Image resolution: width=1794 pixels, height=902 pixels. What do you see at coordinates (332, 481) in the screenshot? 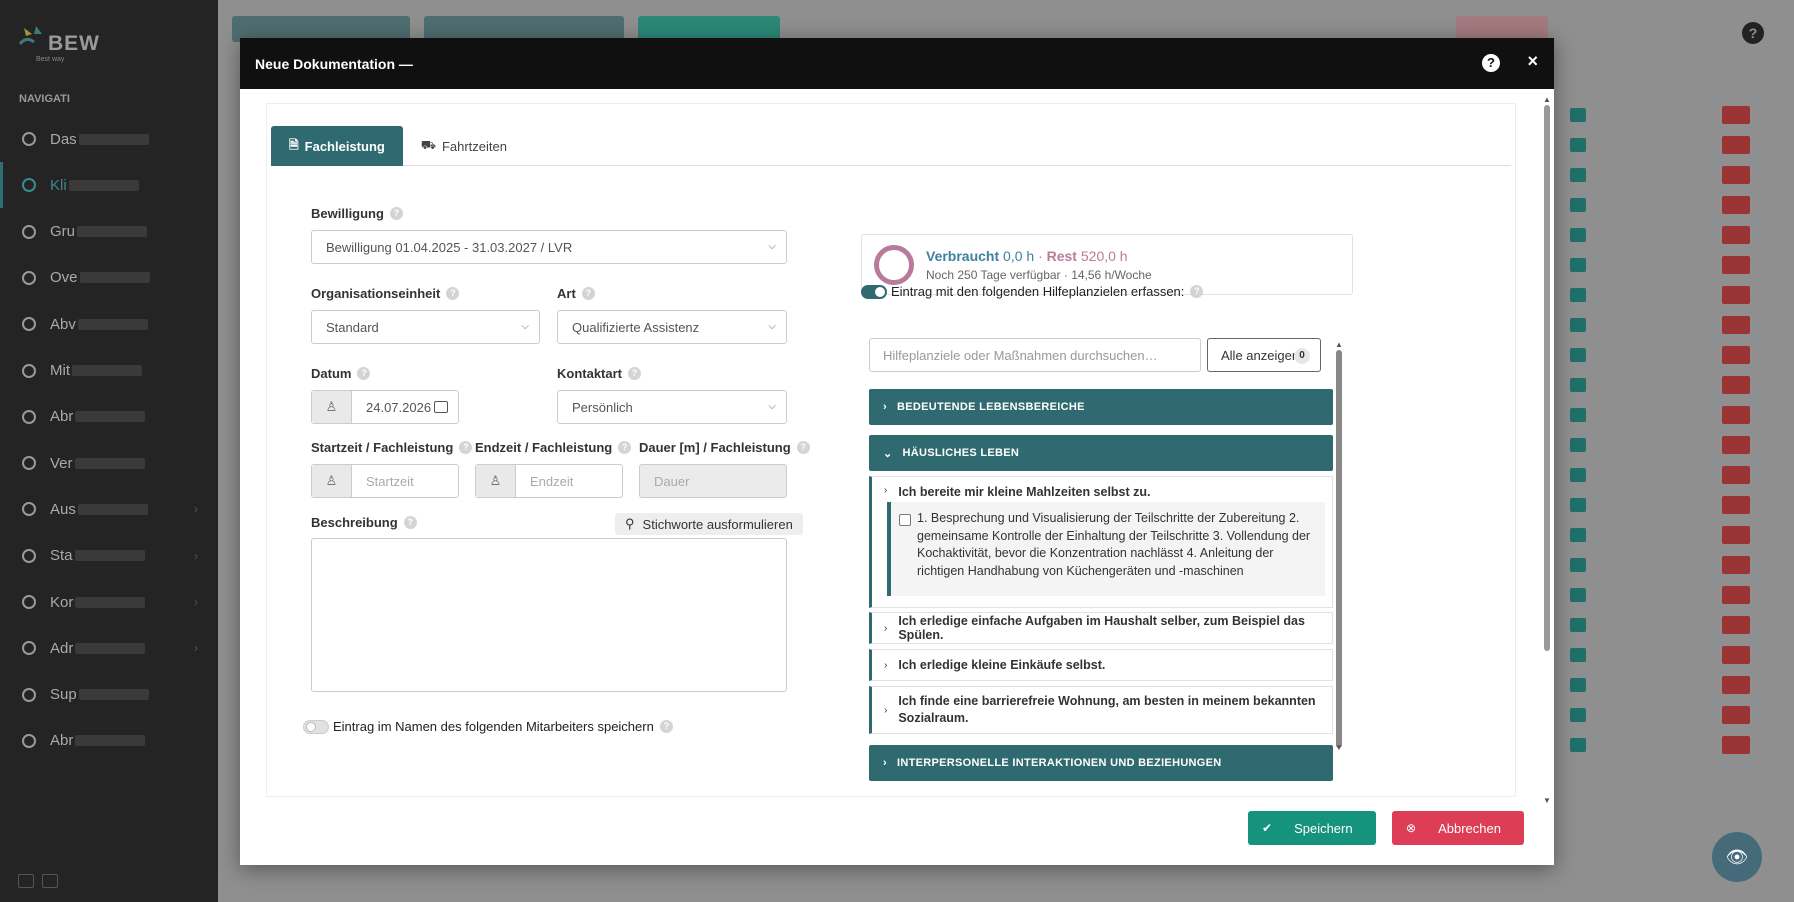
I see `person-icon: ♙` at bounding box center [332, 481].